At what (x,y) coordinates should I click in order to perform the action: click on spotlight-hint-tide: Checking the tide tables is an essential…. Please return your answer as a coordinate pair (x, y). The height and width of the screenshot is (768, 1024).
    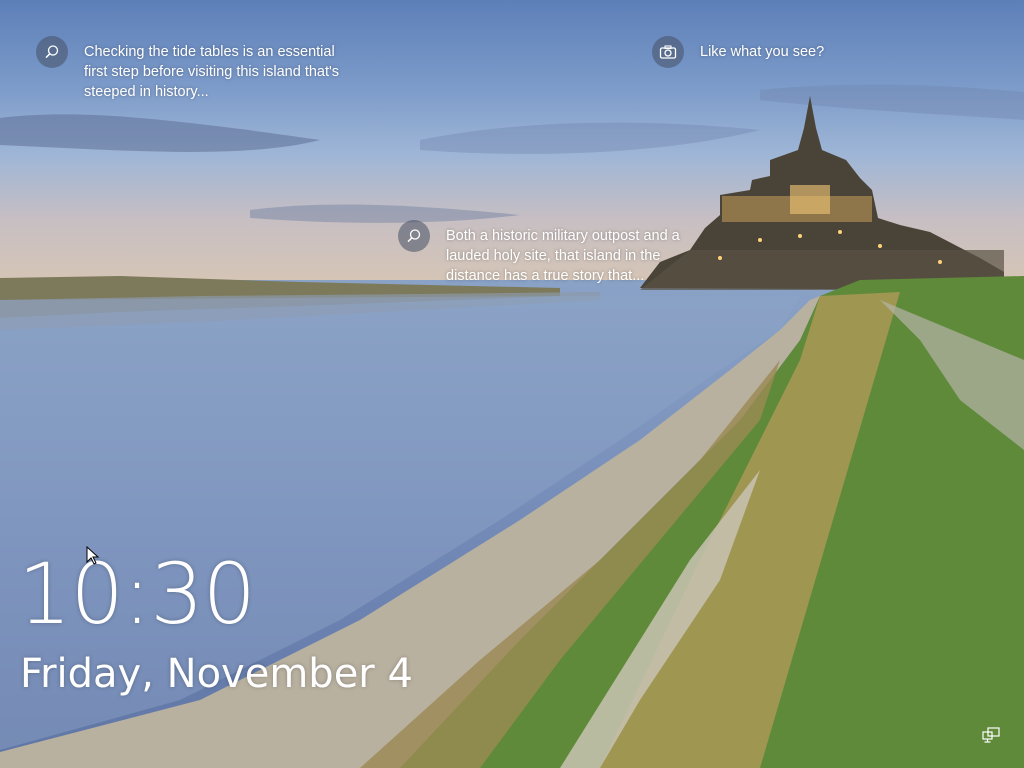
    Looking at the image, I should click on (196, 69).